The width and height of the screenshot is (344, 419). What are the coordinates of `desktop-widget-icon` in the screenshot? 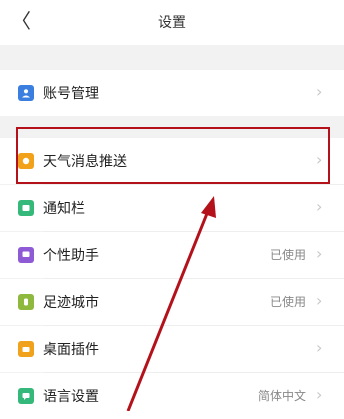 It's located at (26, 349).